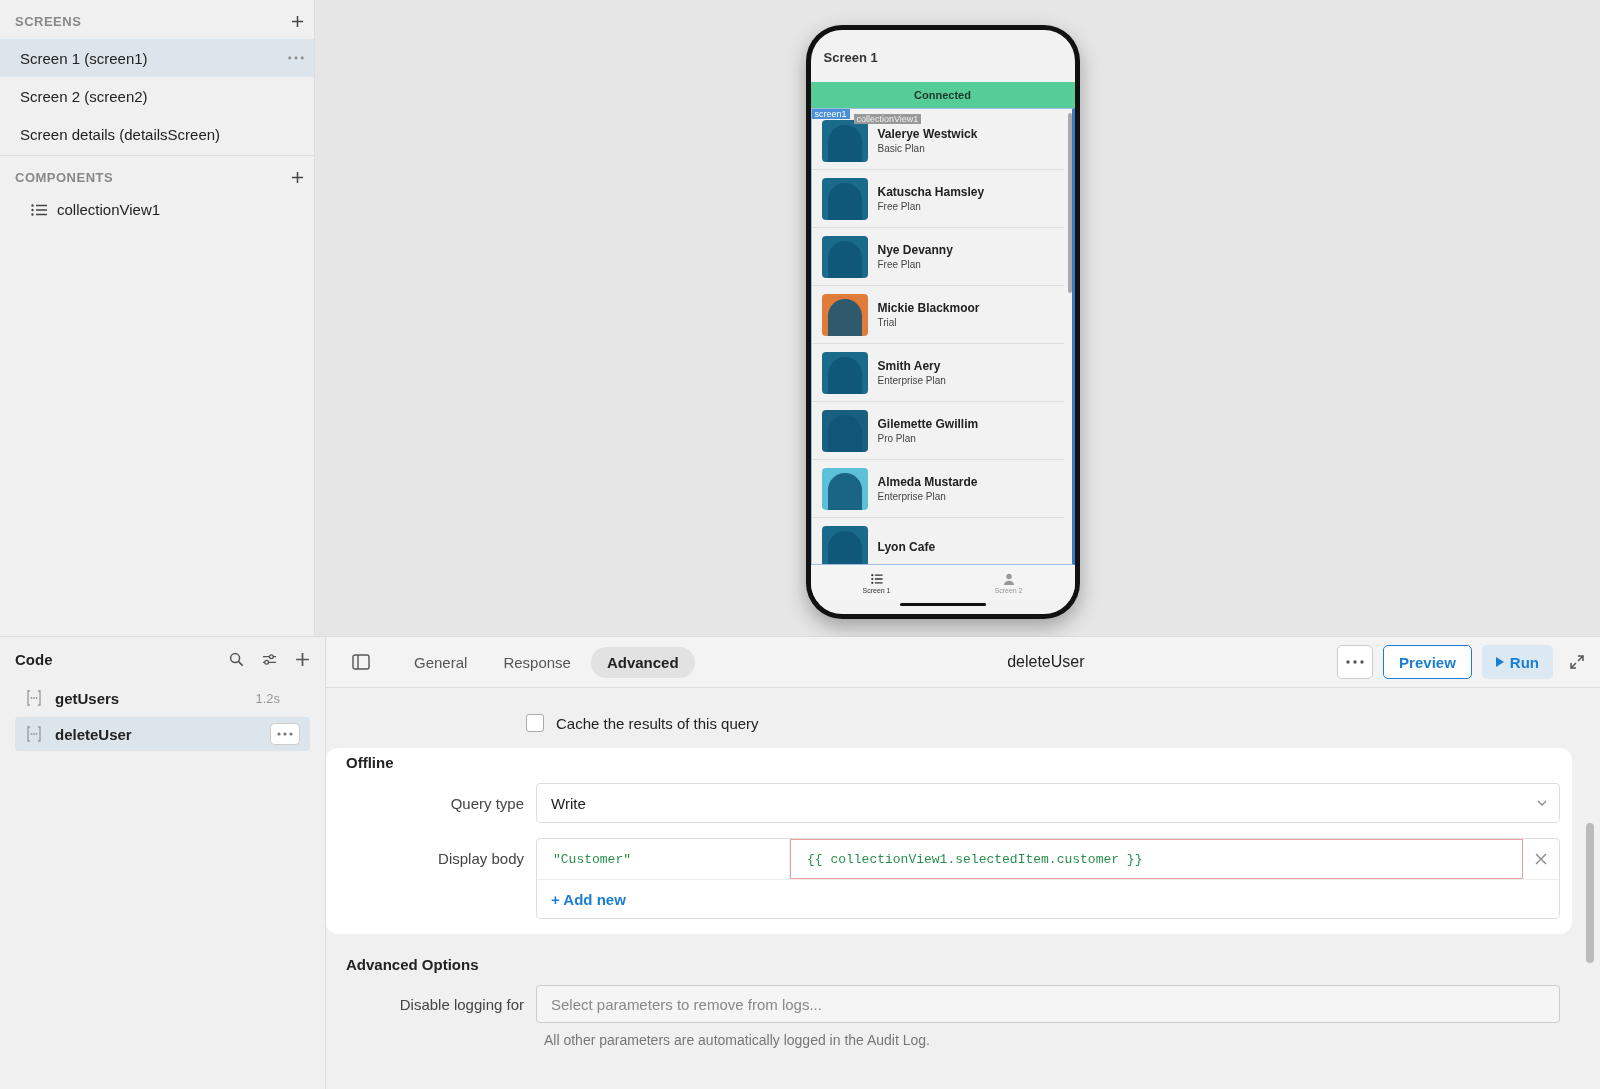  I want to click on user-name: Valerye Westwick, so click(927, 134).